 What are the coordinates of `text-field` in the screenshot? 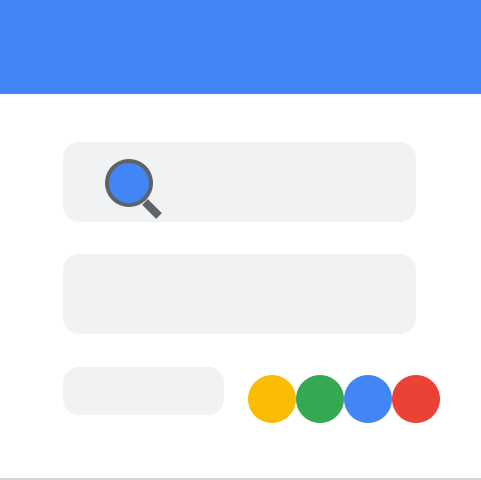 It's located at (239, 294).